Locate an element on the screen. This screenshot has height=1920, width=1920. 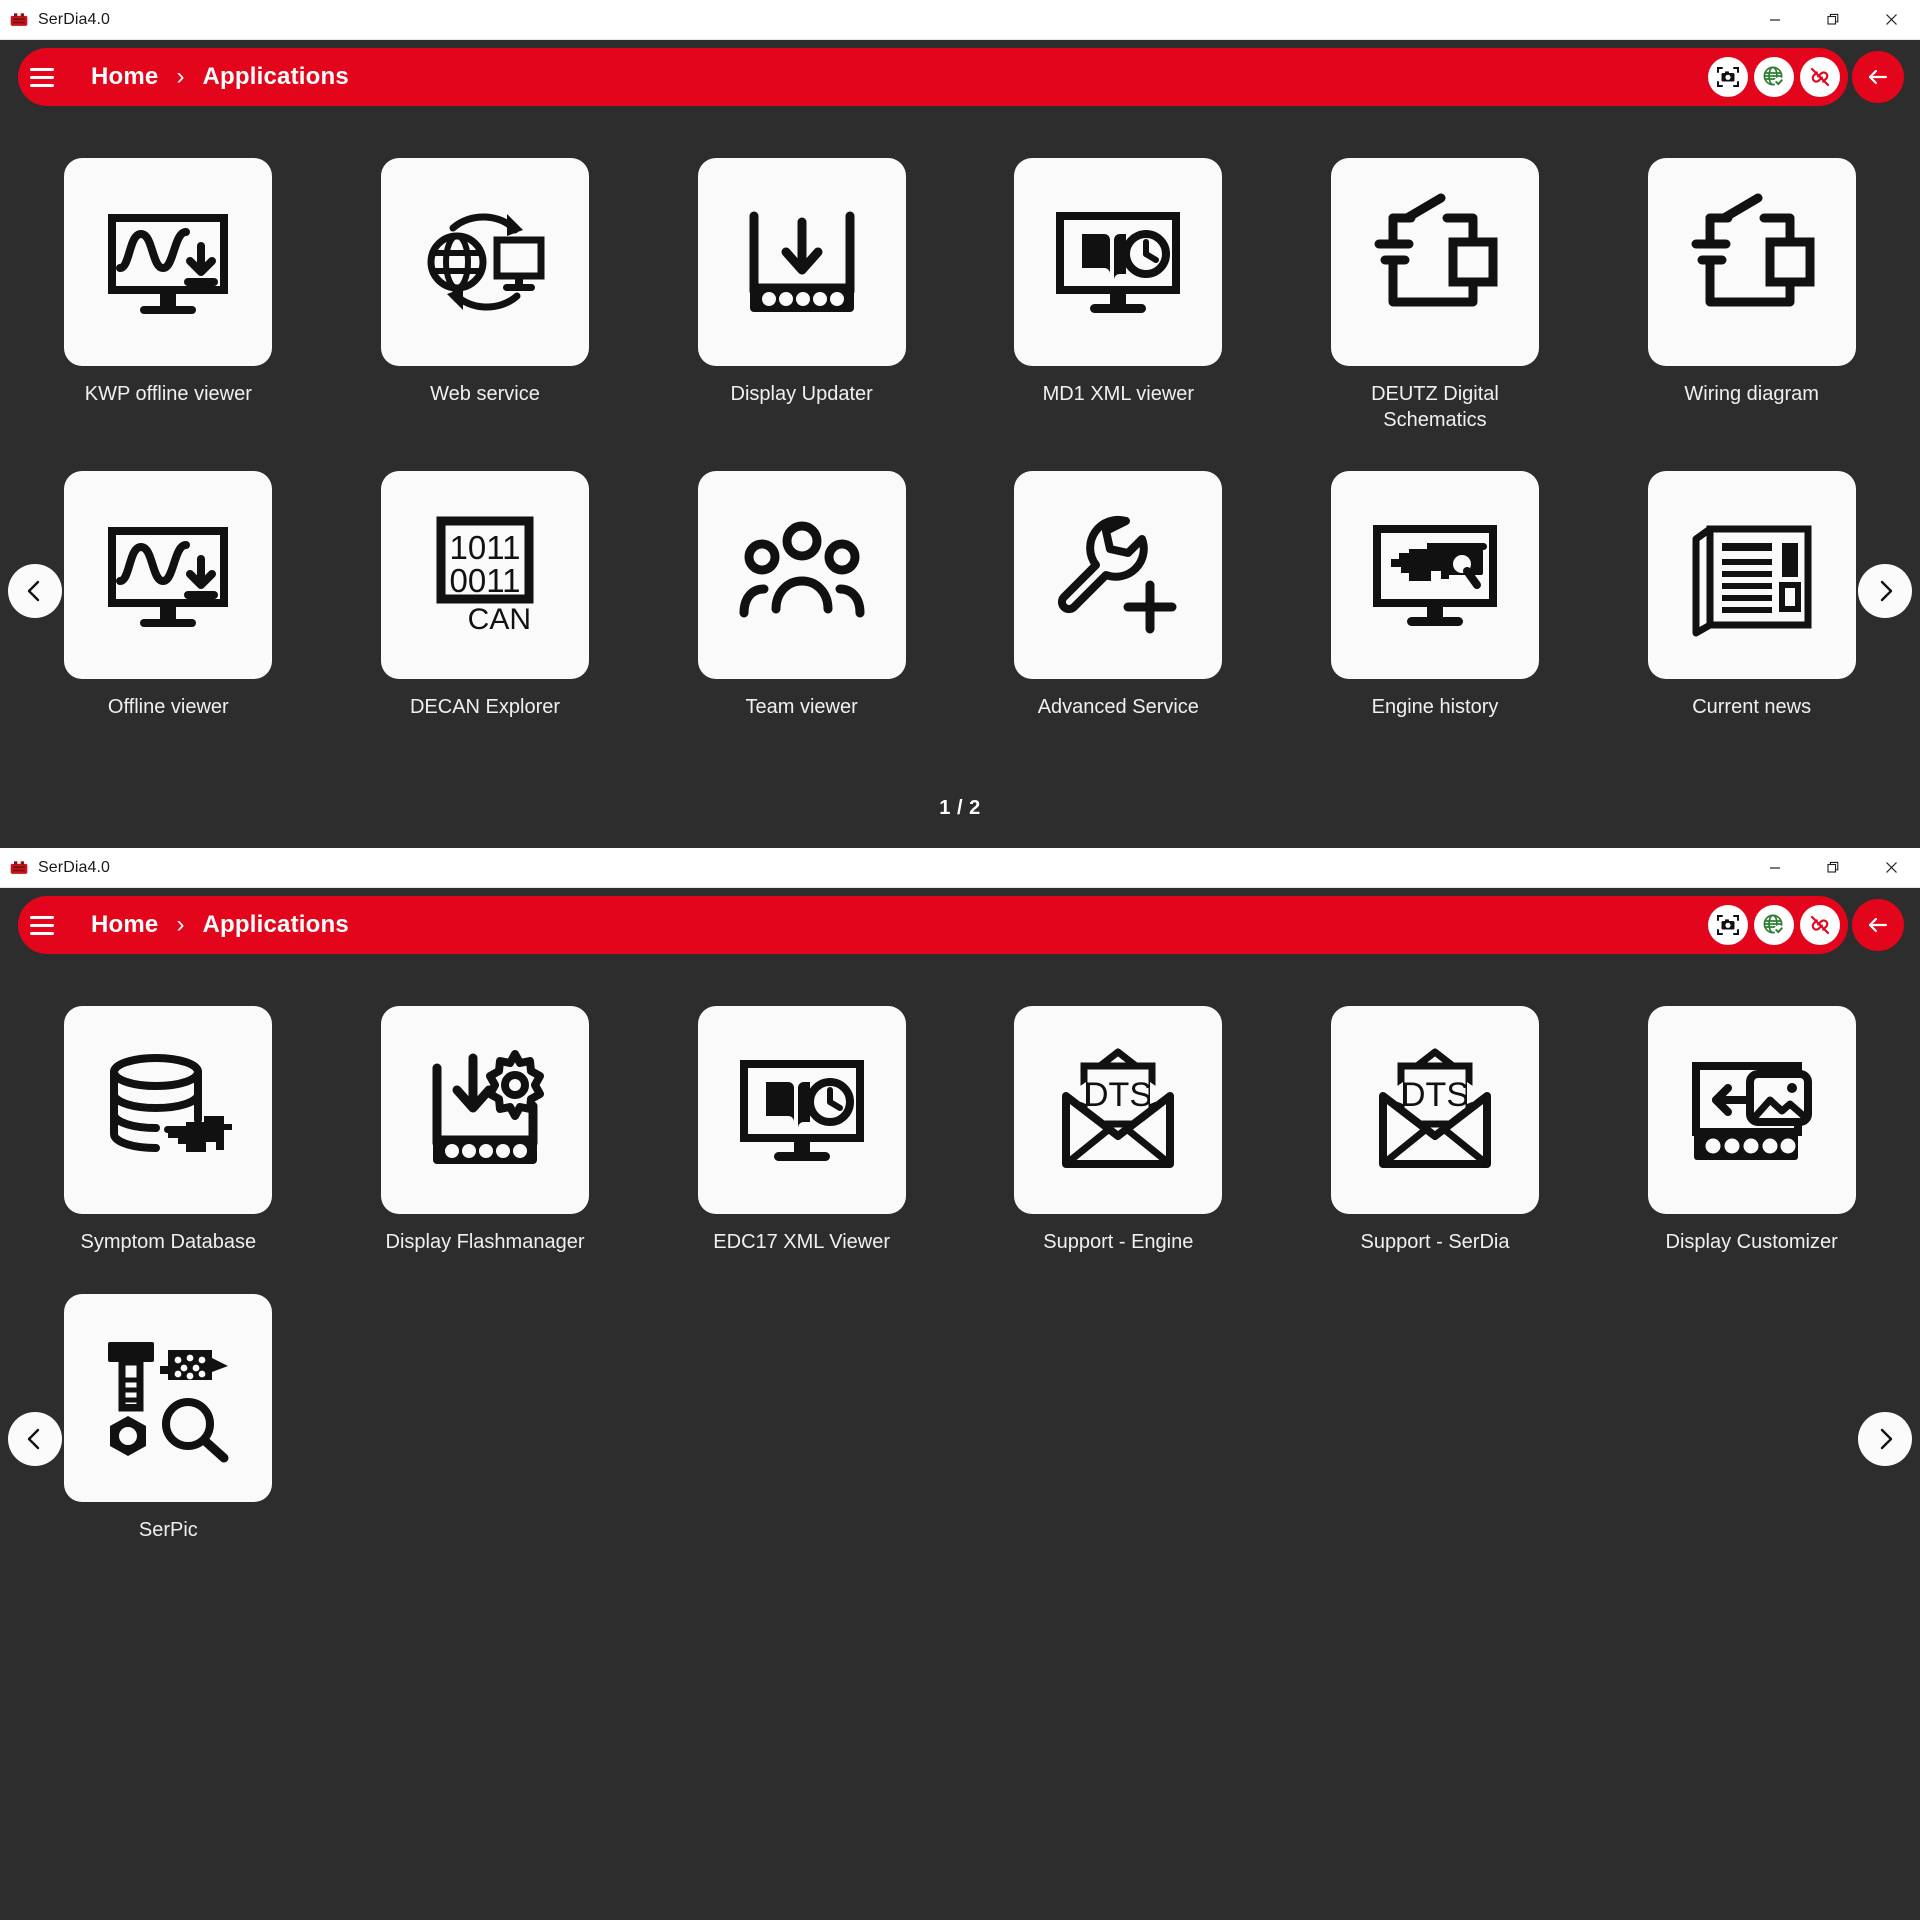
app-tile-serpic: SerPic is located at coordinates (168, 1418).